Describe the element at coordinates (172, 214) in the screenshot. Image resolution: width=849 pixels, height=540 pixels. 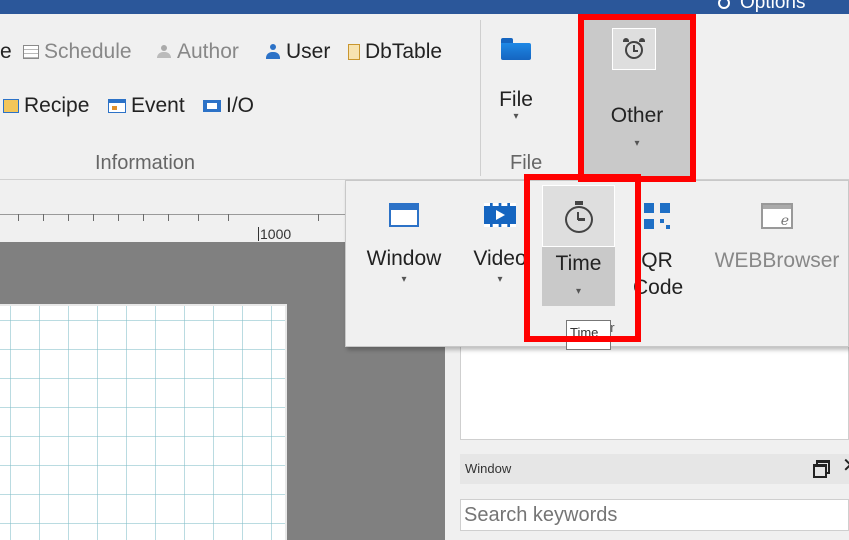
I see `ruler-line` at that location.